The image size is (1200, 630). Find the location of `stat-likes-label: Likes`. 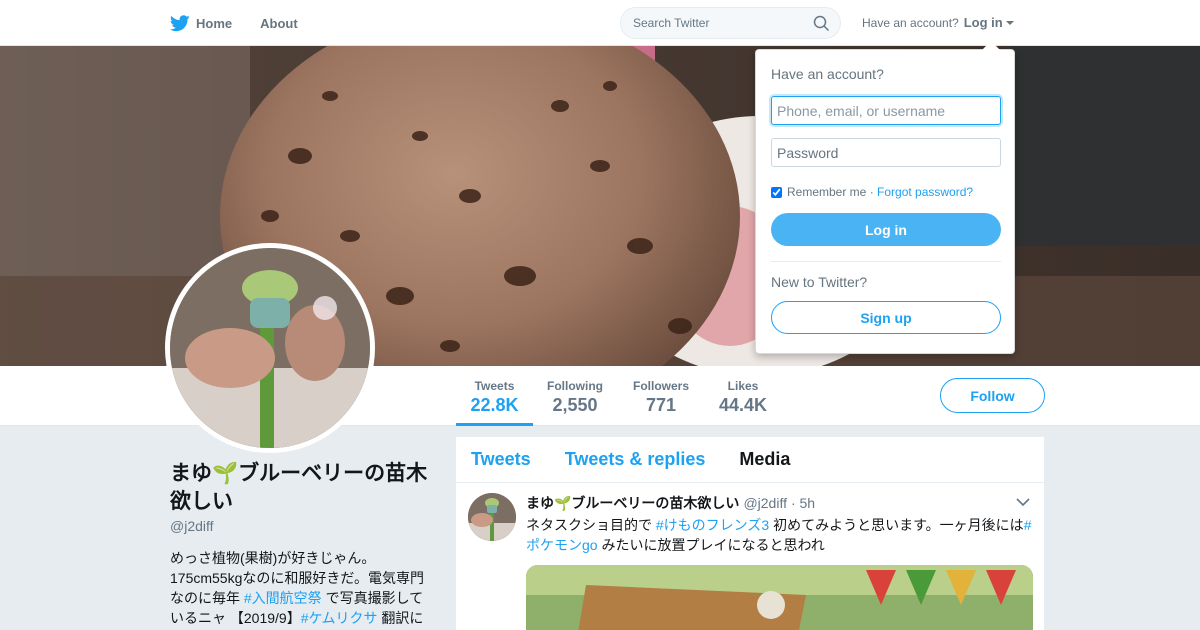

stat-likes-label: Likes is located at coordinates (743, 386).